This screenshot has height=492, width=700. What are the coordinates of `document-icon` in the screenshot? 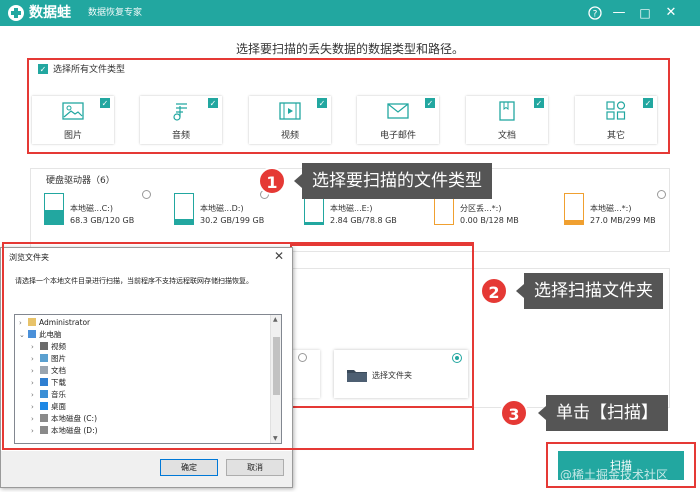 It's located at (507, 111).